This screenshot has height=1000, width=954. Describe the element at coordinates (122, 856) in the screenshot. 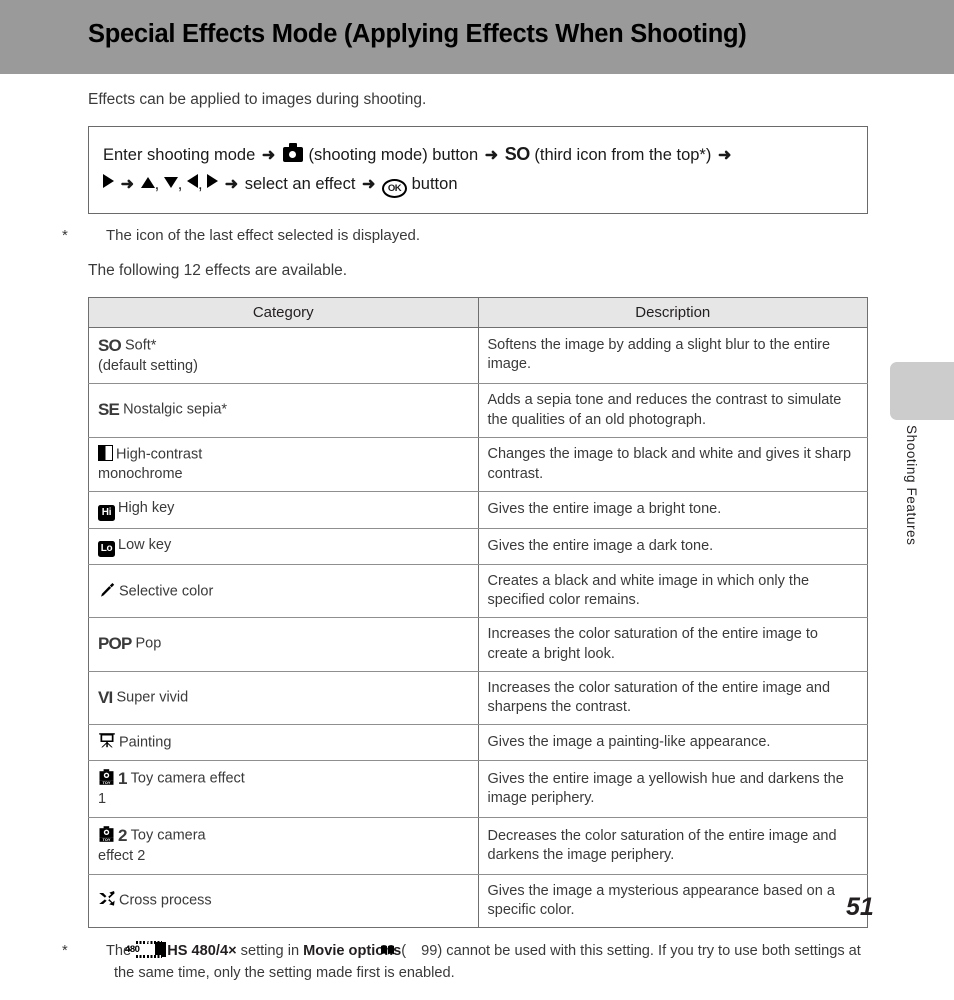

I see `category-sublabel: effect 2` at that location.